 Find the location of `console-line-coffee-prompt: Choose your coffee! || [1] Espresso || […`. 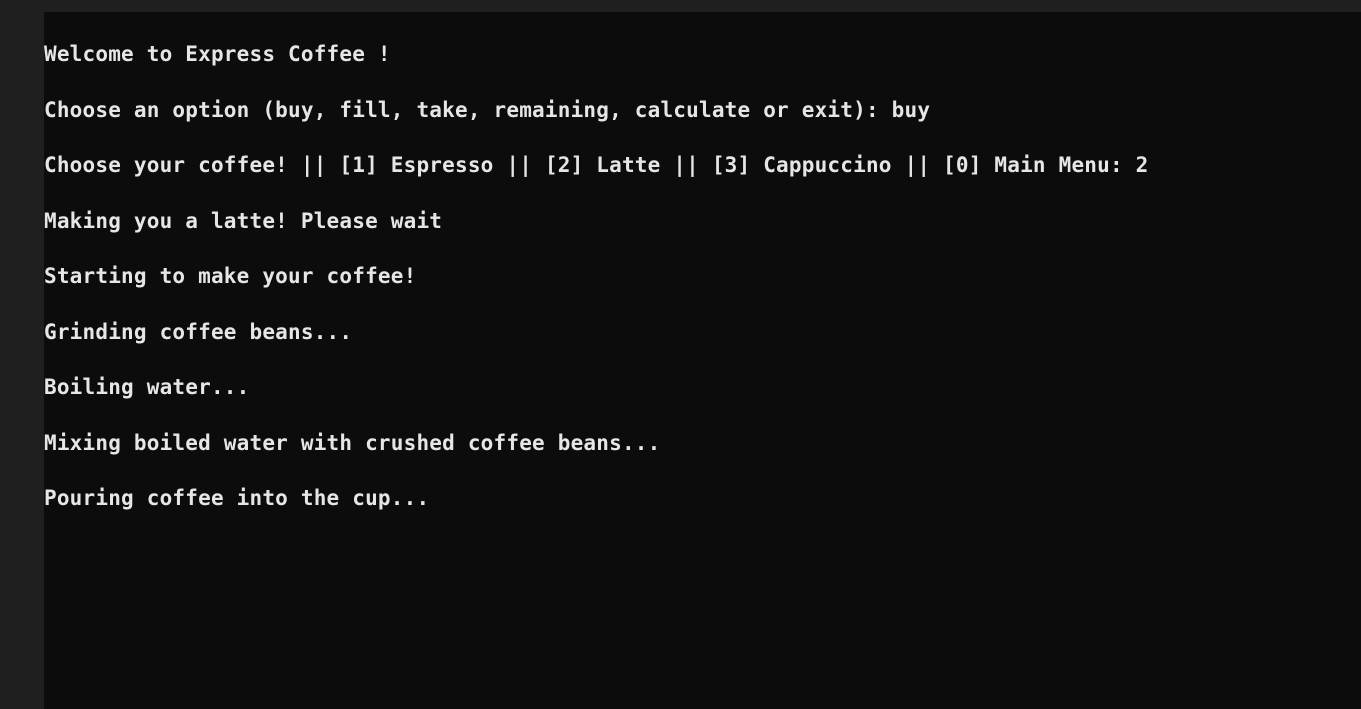

console-line-coffee-prompt: Choose your coffee! || [1] Espresso || [… is located at coordinates (596, 165).